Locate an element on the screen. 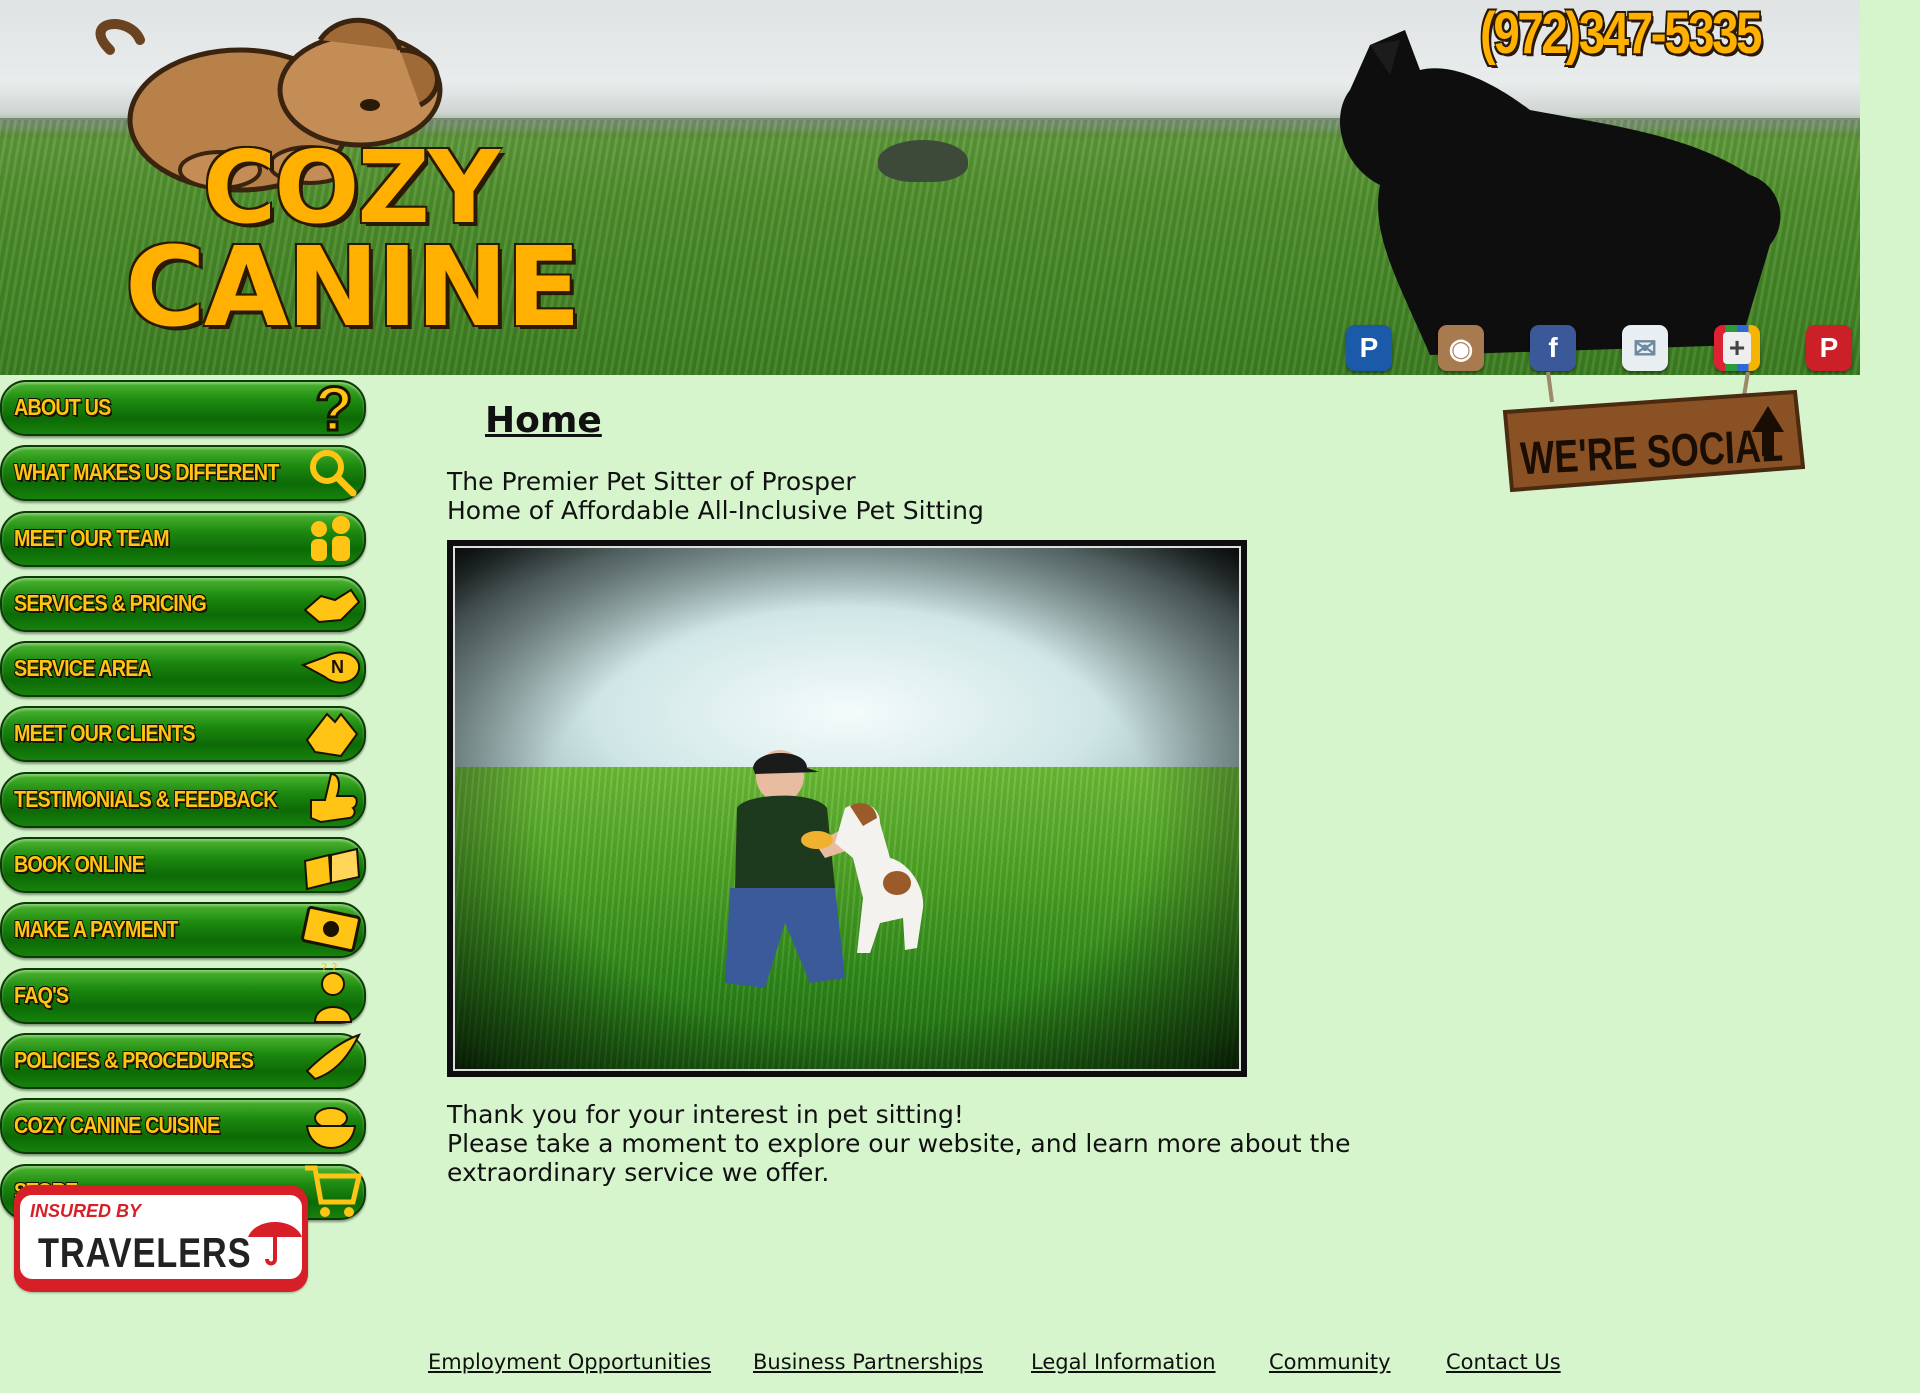 The image size is (1920, 1393). people-icon is located at coordinates (330, 538).